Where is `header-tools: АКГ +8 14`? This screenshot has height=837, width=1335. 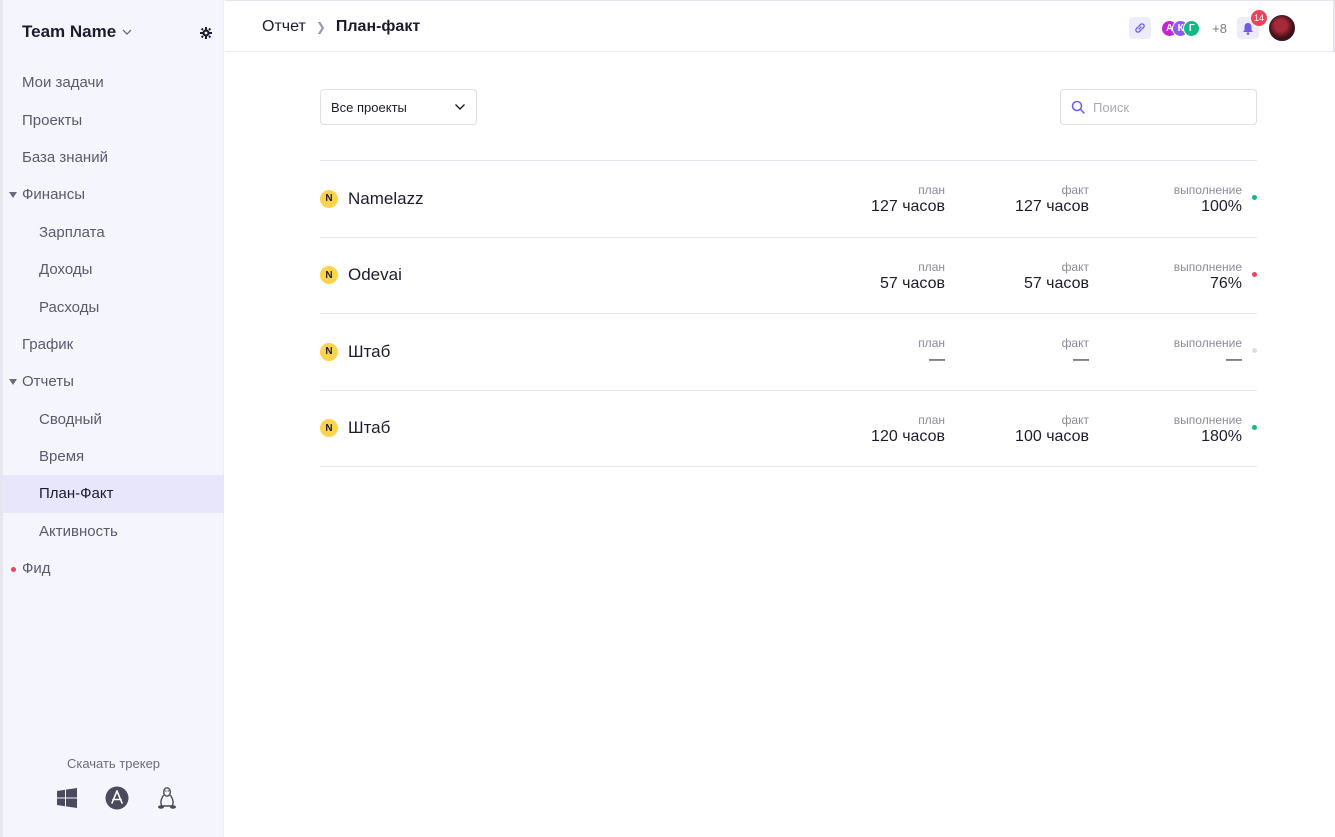 header-tools: АКГ +8 14 is located at coordinates (1212, 25).